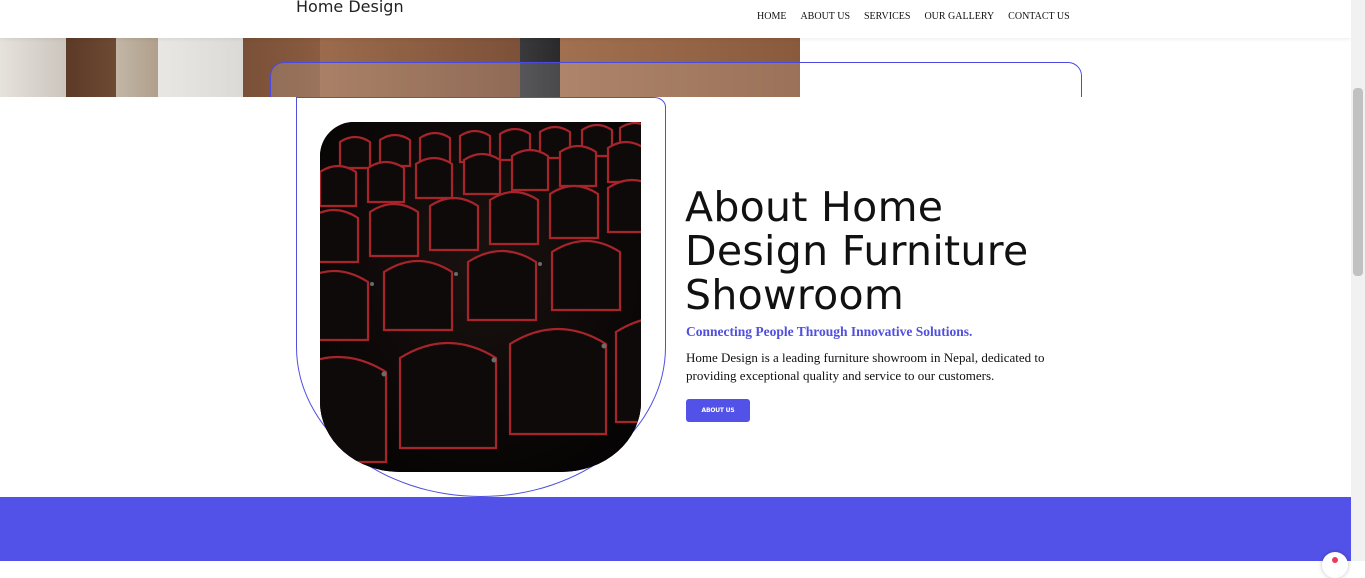  Describe the element at coordinates (1039, 16) in the screenshot. I see `nav-contact-us: CONTACT US` at that location.